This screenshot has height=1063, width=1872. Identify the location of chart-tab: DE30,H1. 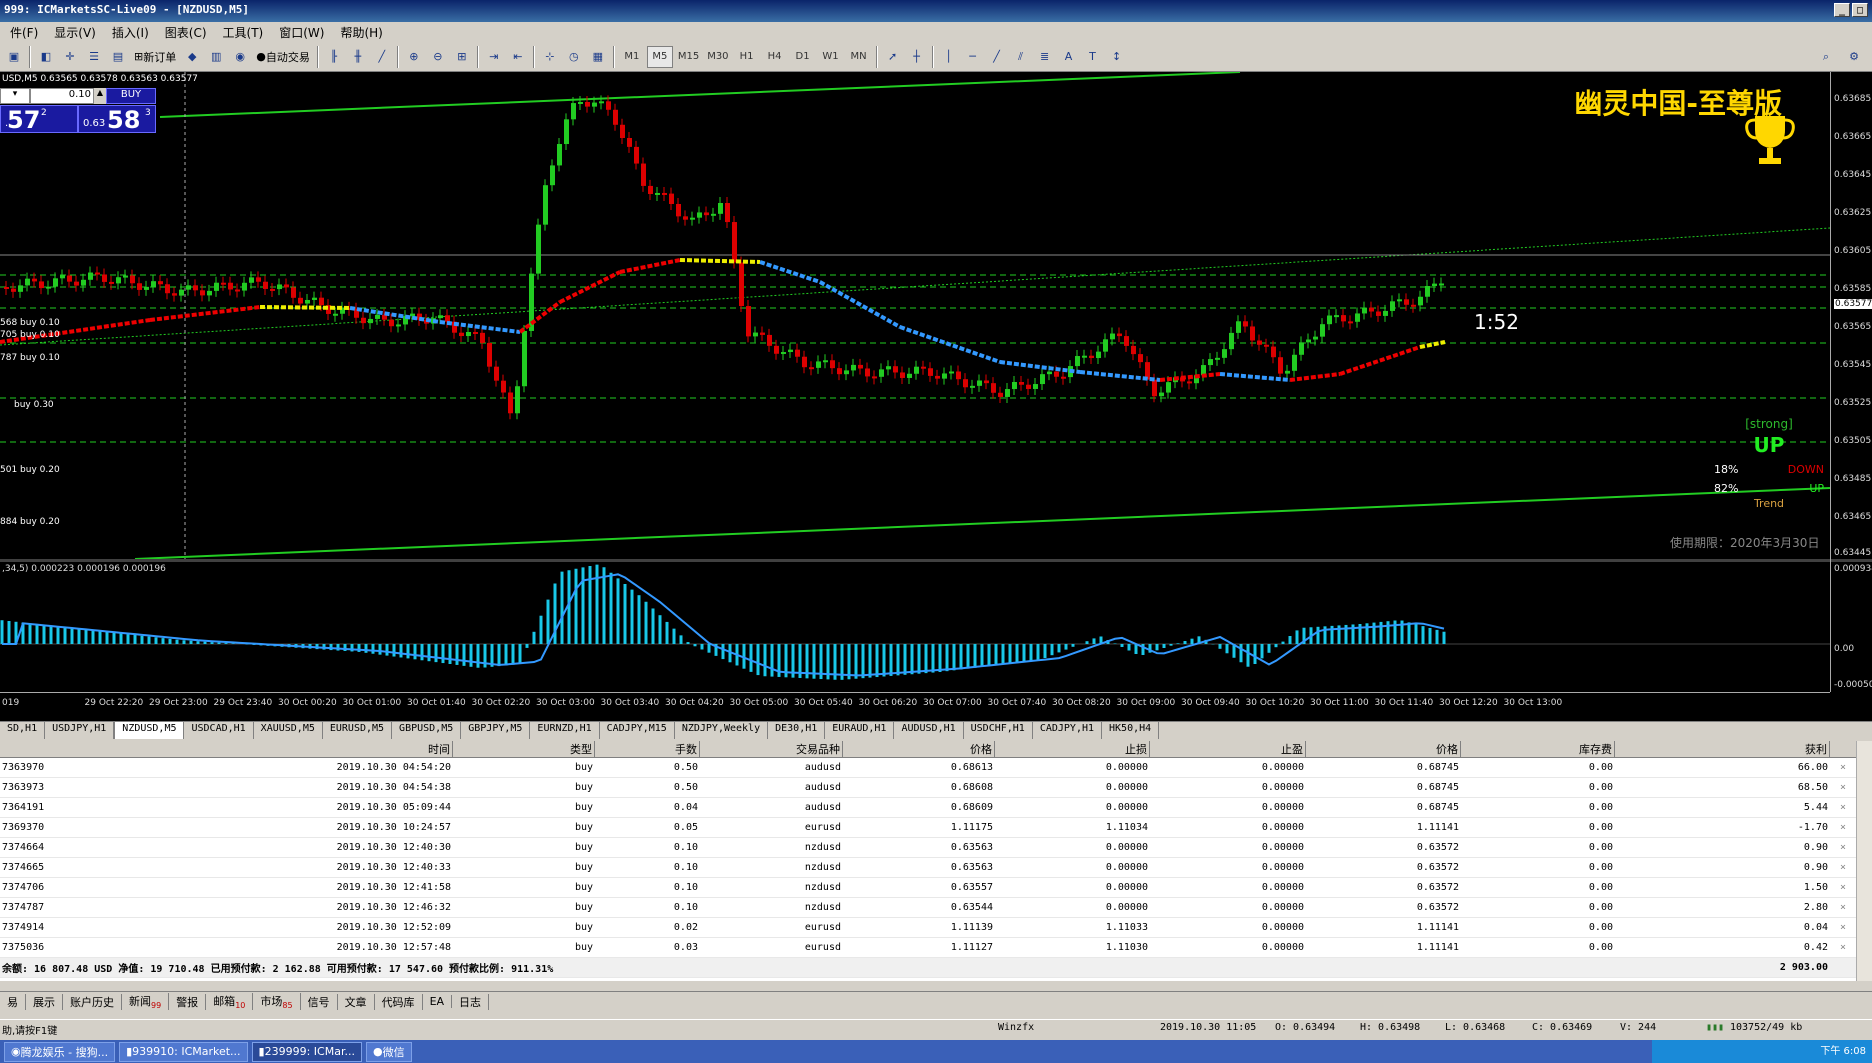
(797, 730).